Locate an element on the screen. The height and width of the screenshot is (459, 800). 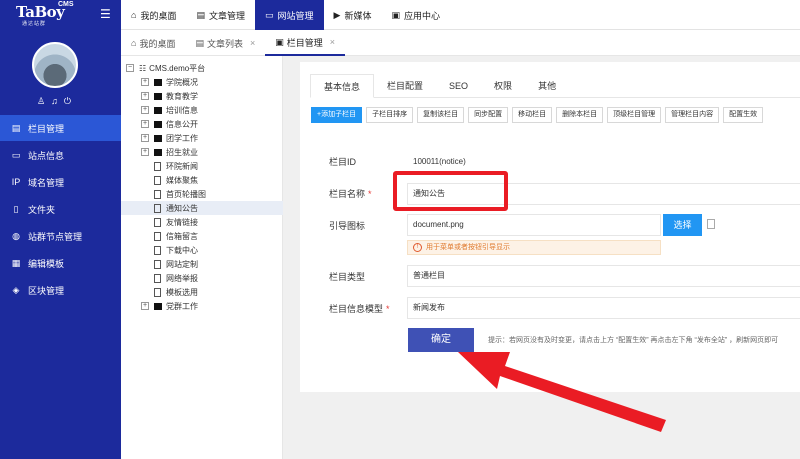
tree-node: 环院新闻 is located at coordinates (202, 166).